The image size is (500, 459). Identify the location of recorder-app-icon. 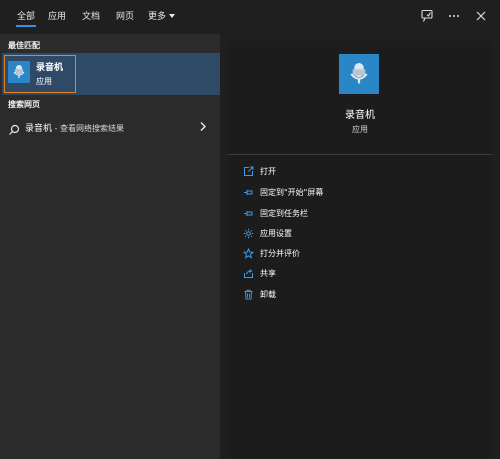
(19, 72).